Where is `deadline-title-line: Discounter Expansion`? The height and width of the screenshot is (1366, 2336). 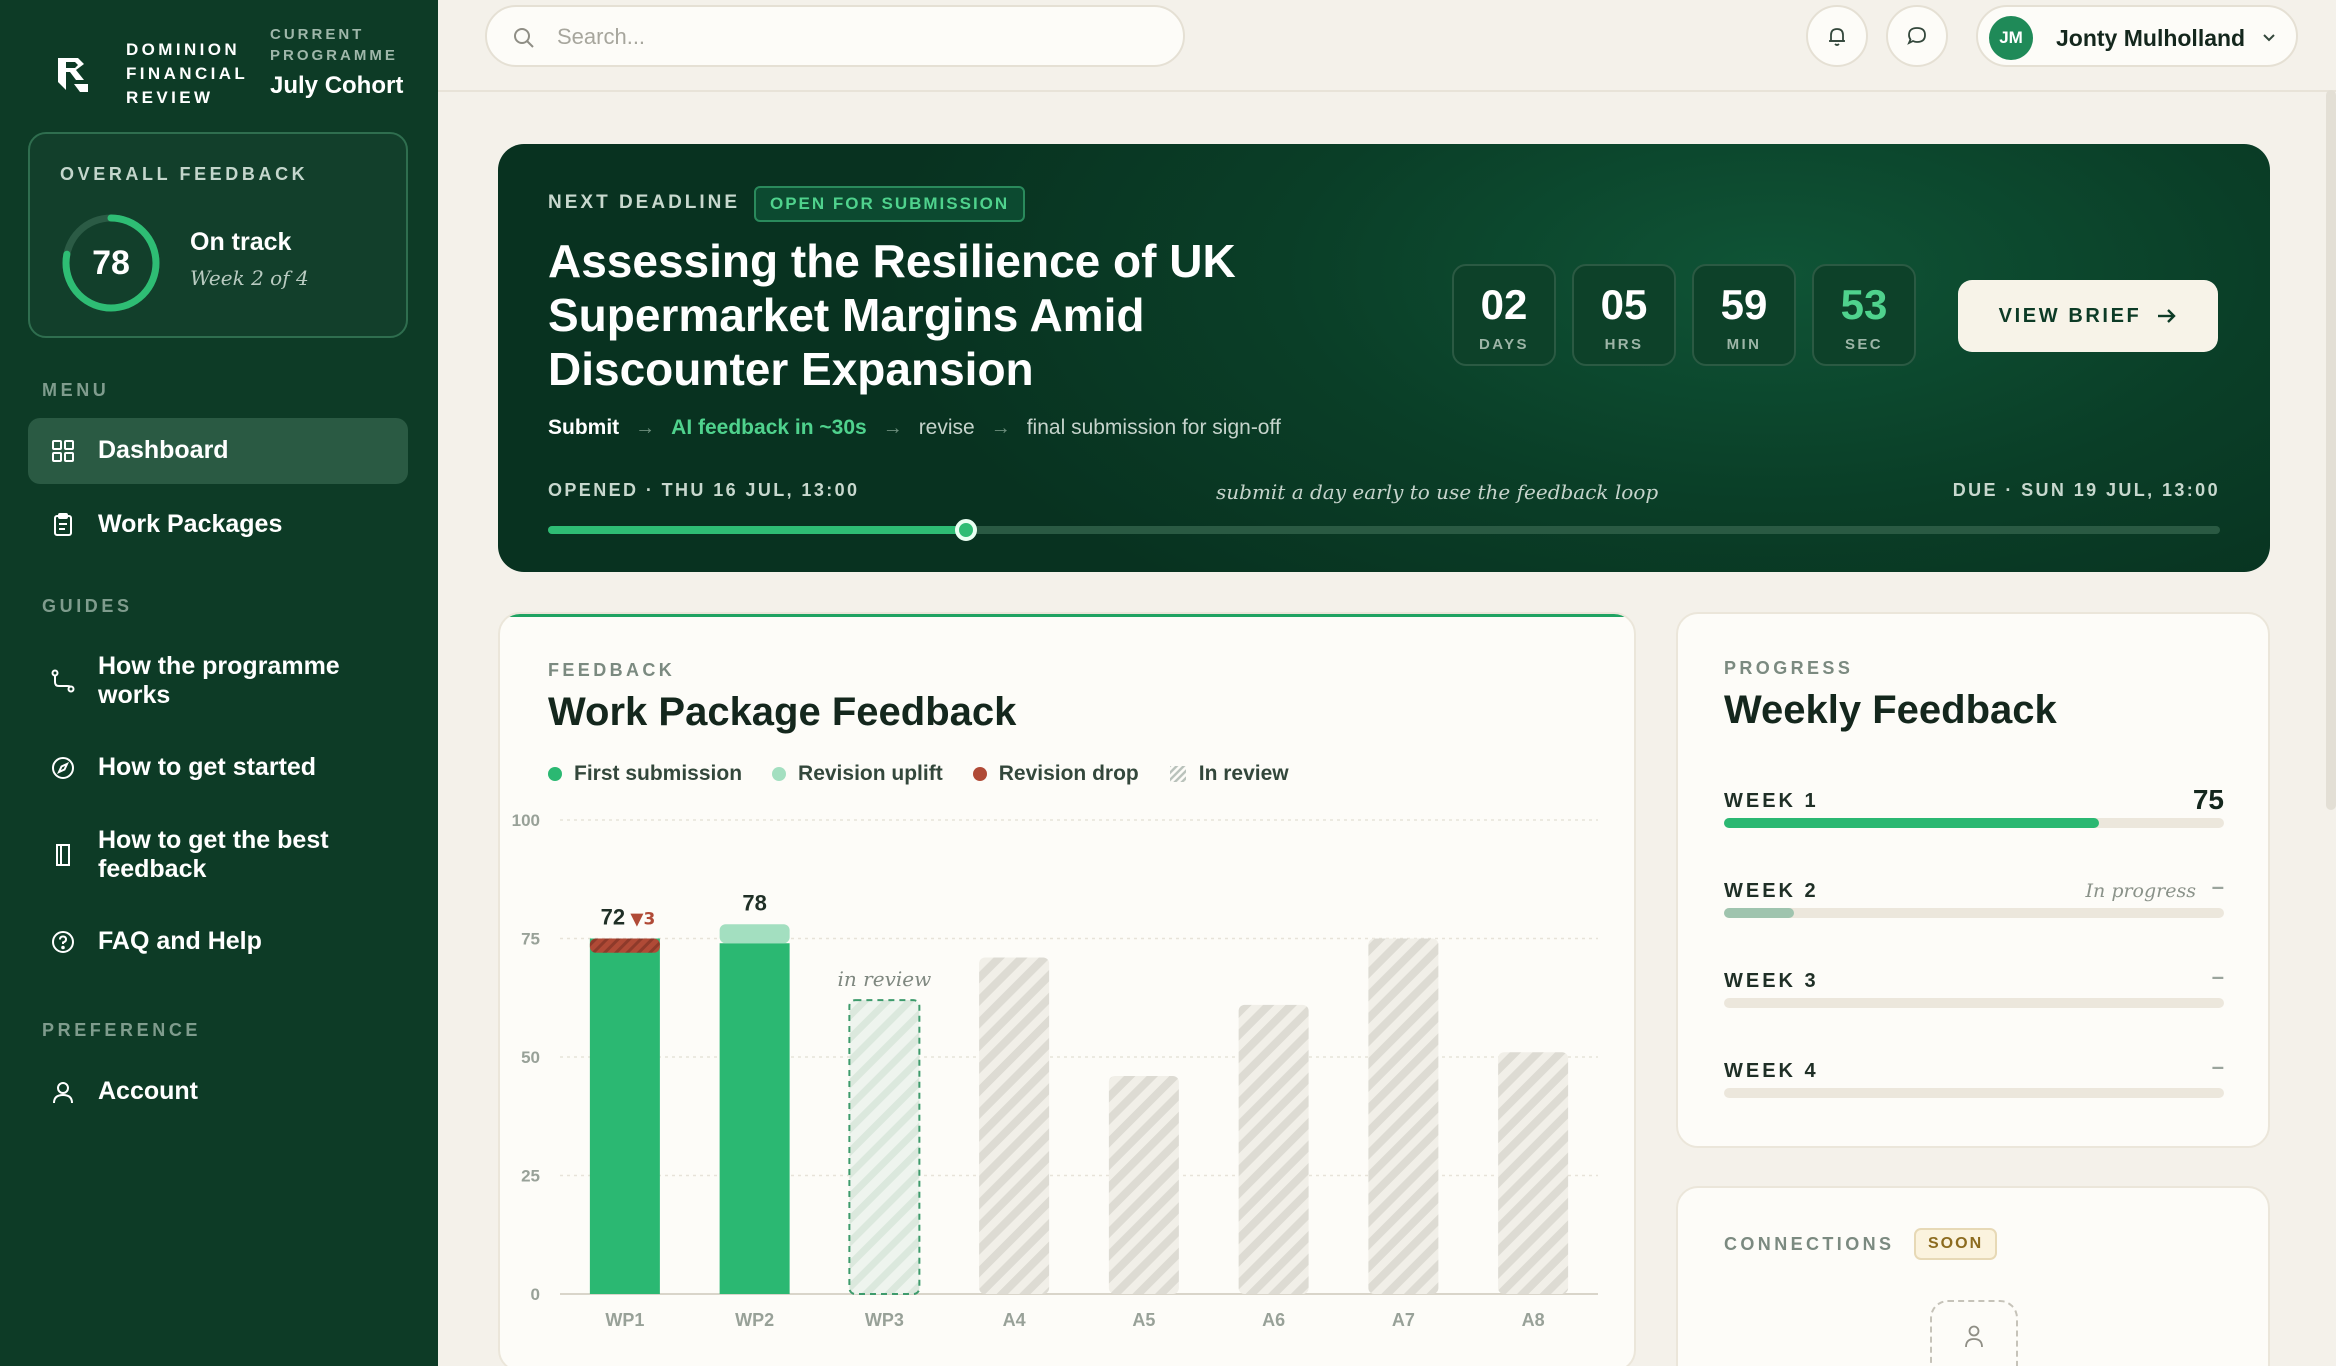 deadline-title-line: Discounter Expansion is located at coordinates (791, 369).